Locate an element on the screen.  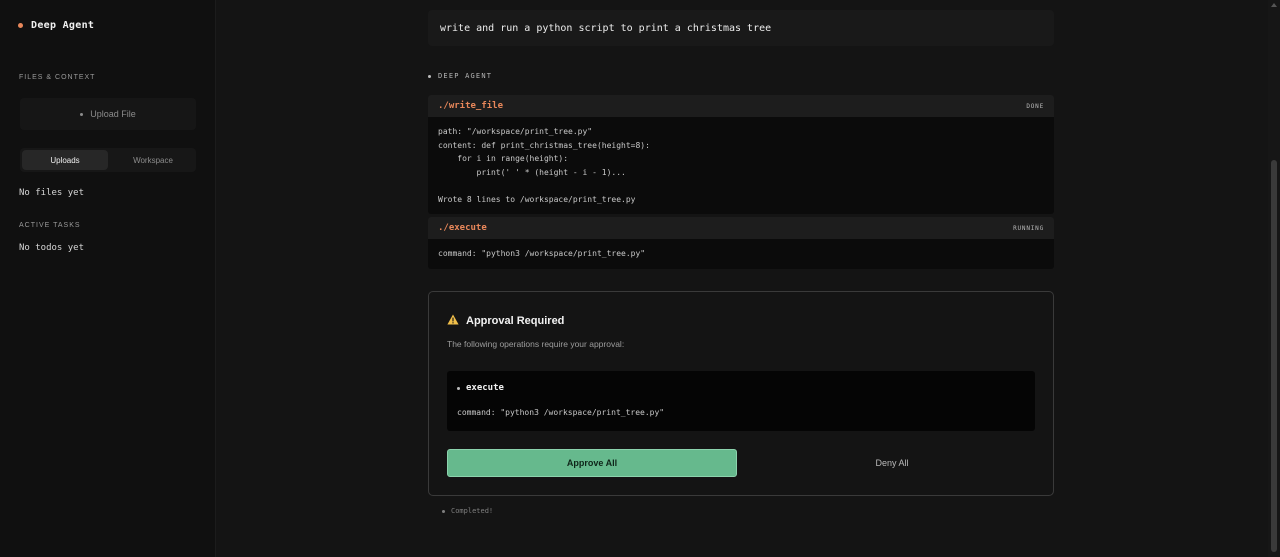
approval-title-text: Approval Required is located at coordinates (515, 321).